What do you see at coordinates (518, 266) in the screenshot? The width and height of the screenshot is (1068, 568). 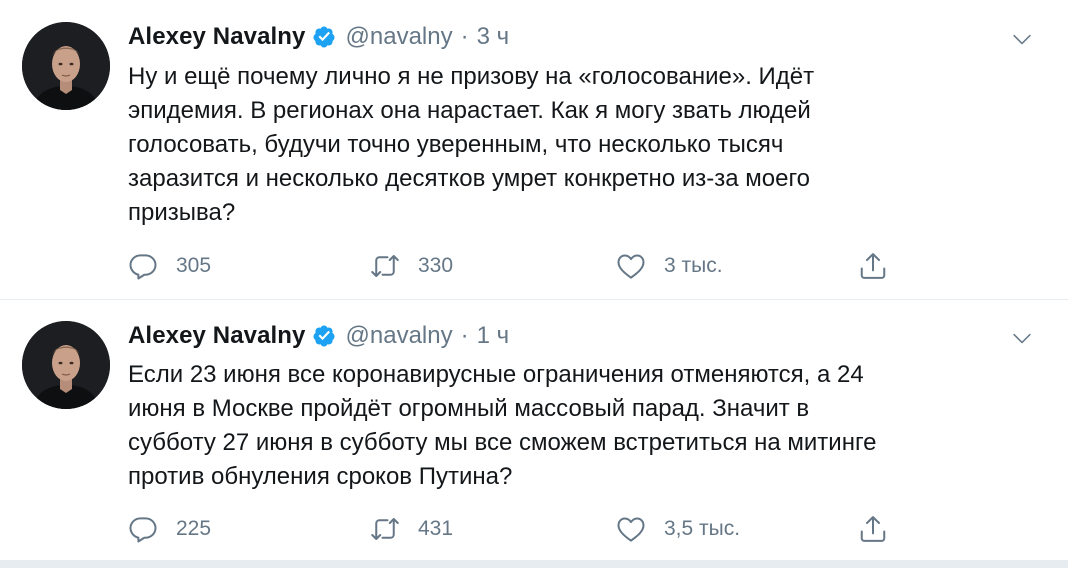 I see `tweet-actions: 305 330 3 тыс.` at bounding box center [518, 266].